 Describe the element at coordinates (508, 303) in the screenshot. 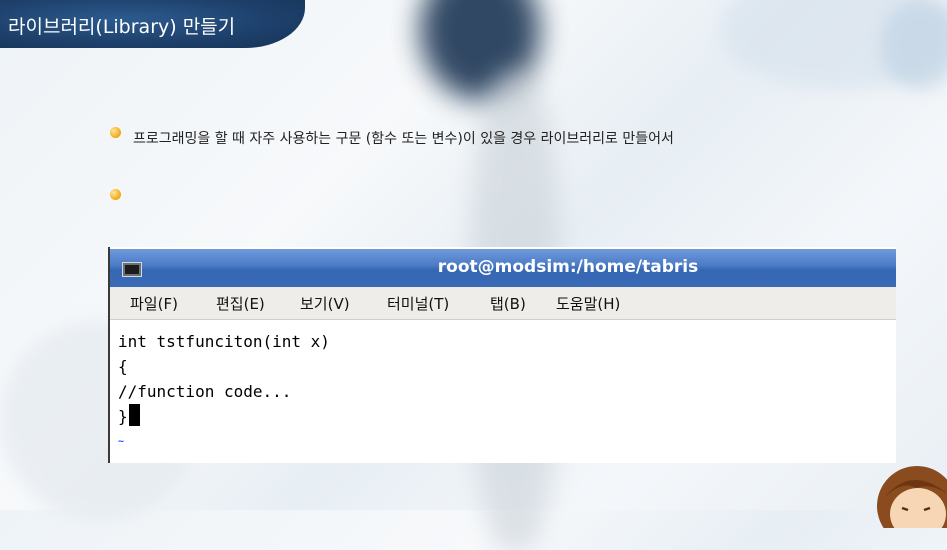

I see `menu-tabs: 탭(B)` at that location.